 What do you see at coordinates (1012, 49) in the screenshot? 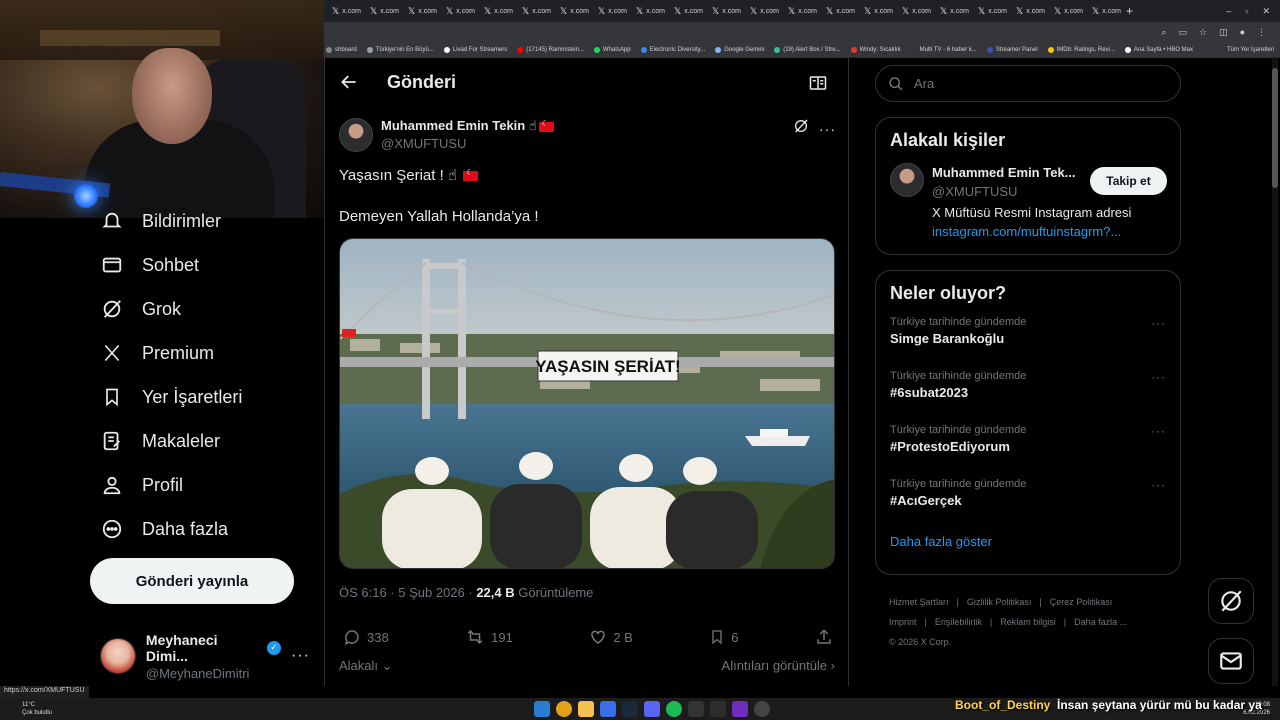
I see `bookmark-item: Streamer Panel` at bounding box center [1012, 49].